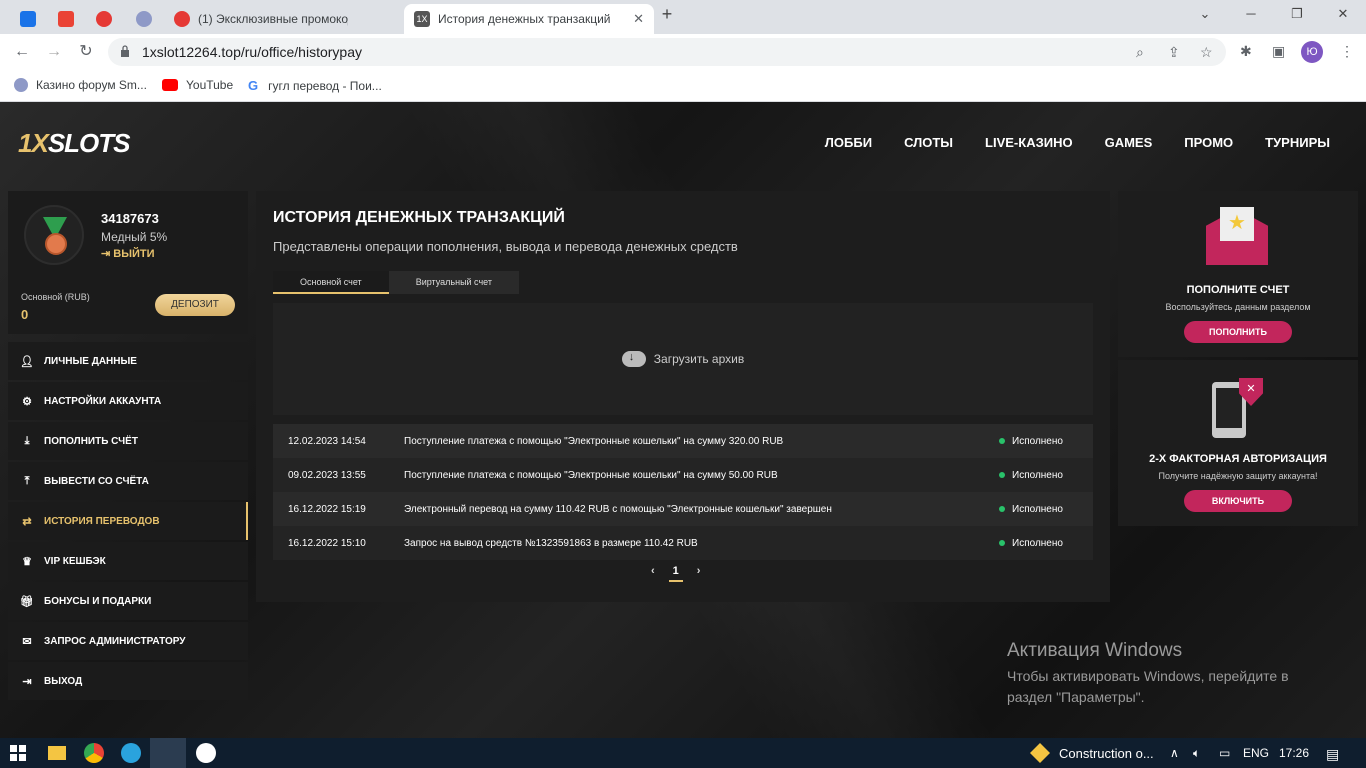 This screenshot has height=768, width=1366. Describe the element at coordinates (128, 441) in the screenshot. I see `menu-item-deposit: ⤓ ПОПОЛНИТЬ СЧЁТ` at that location.